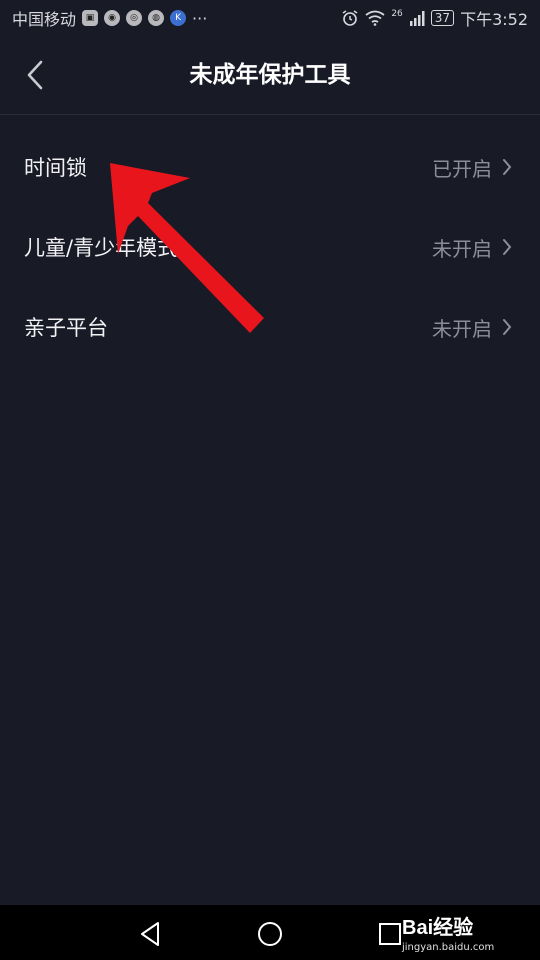 The image size is (540, 960). I want to click on more-notifications: ···, so click(200, 18).